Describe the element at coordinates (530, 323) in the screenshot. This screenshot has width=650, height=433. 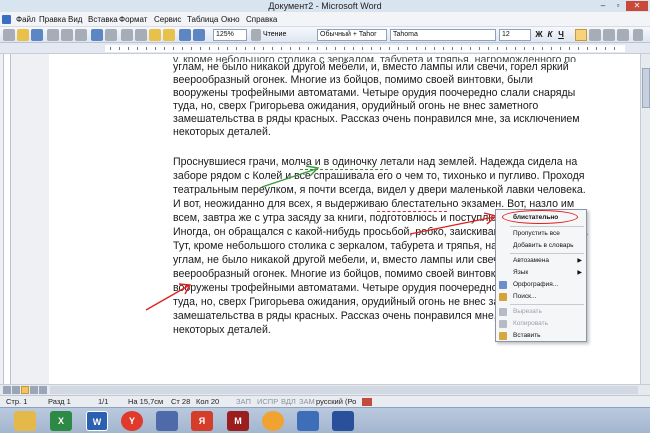
I see `copy-label: Копировать` at that location.